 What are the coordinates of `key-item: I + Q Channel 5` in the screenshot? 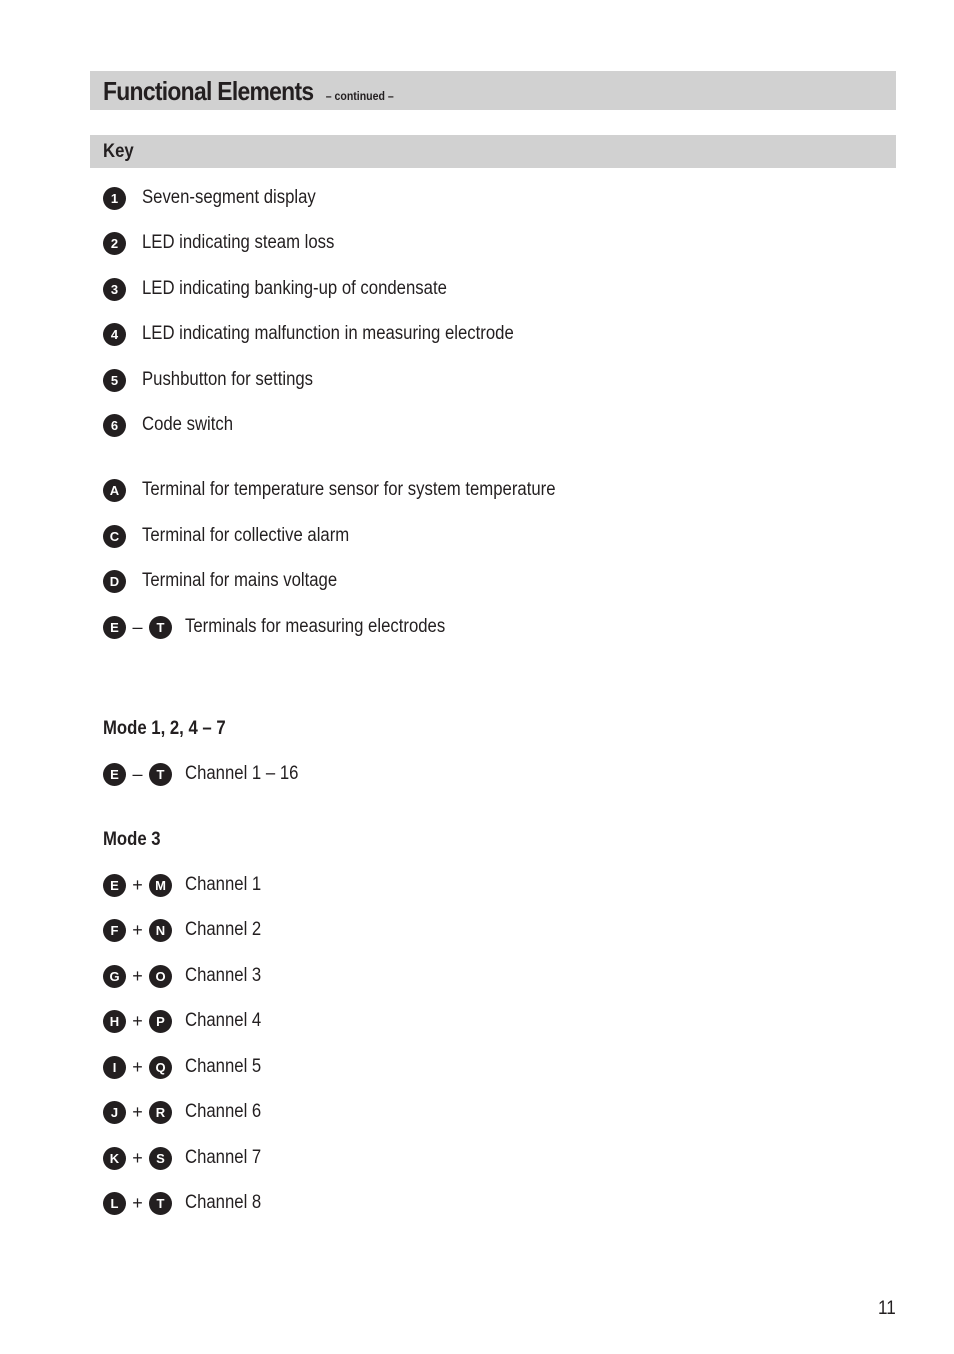 It's located at (187, 1067).